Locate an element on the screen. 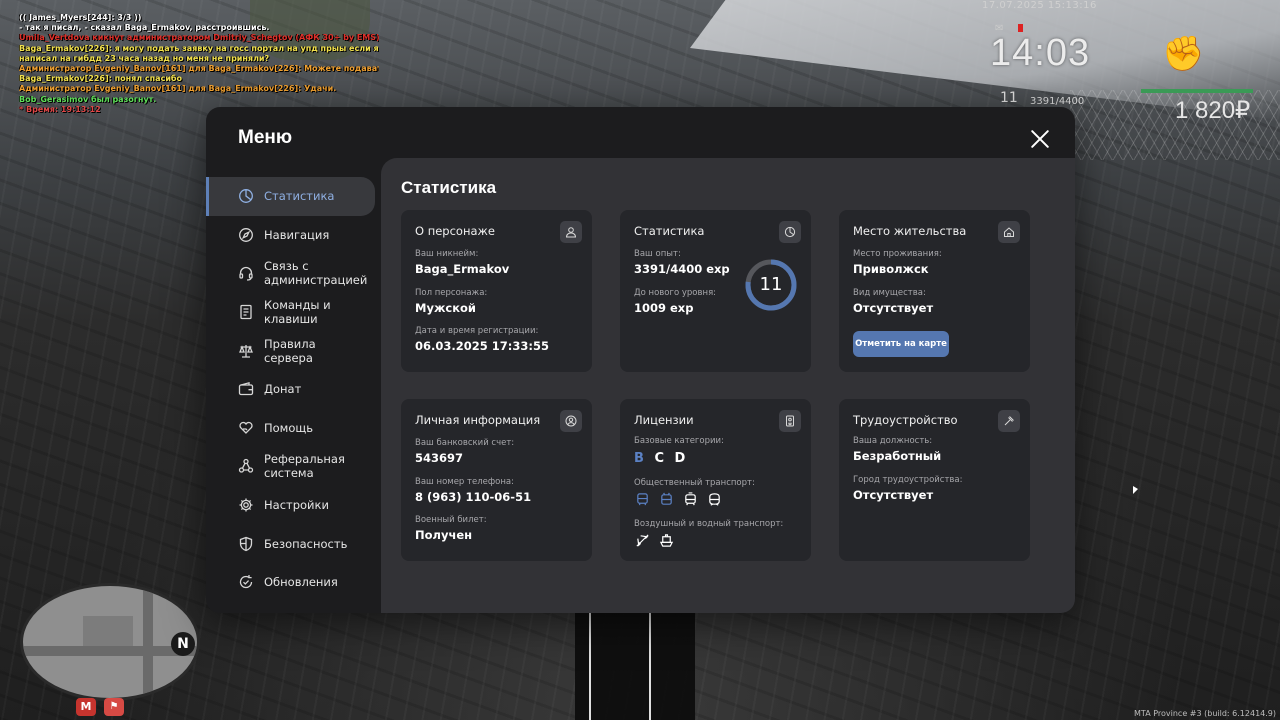  next-level-label: До нового уровня: is located at coordinates (675, 293).